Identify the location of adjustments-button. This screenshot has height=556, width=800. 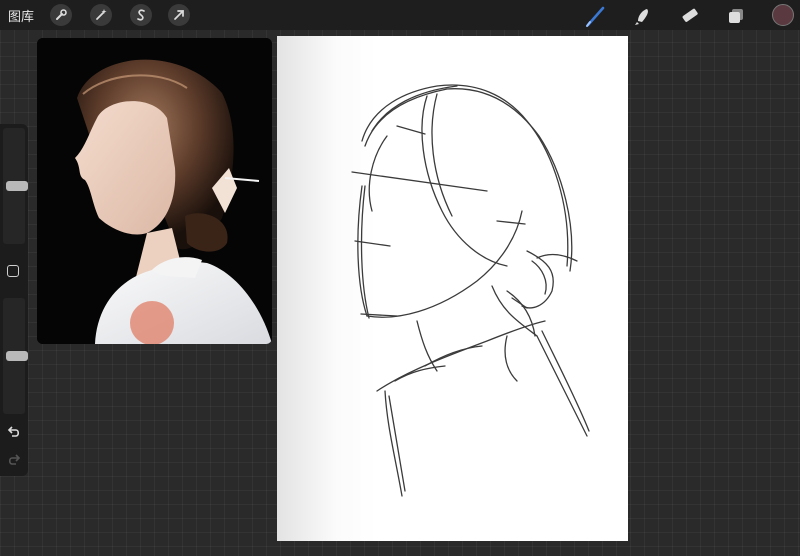
(101, 15).